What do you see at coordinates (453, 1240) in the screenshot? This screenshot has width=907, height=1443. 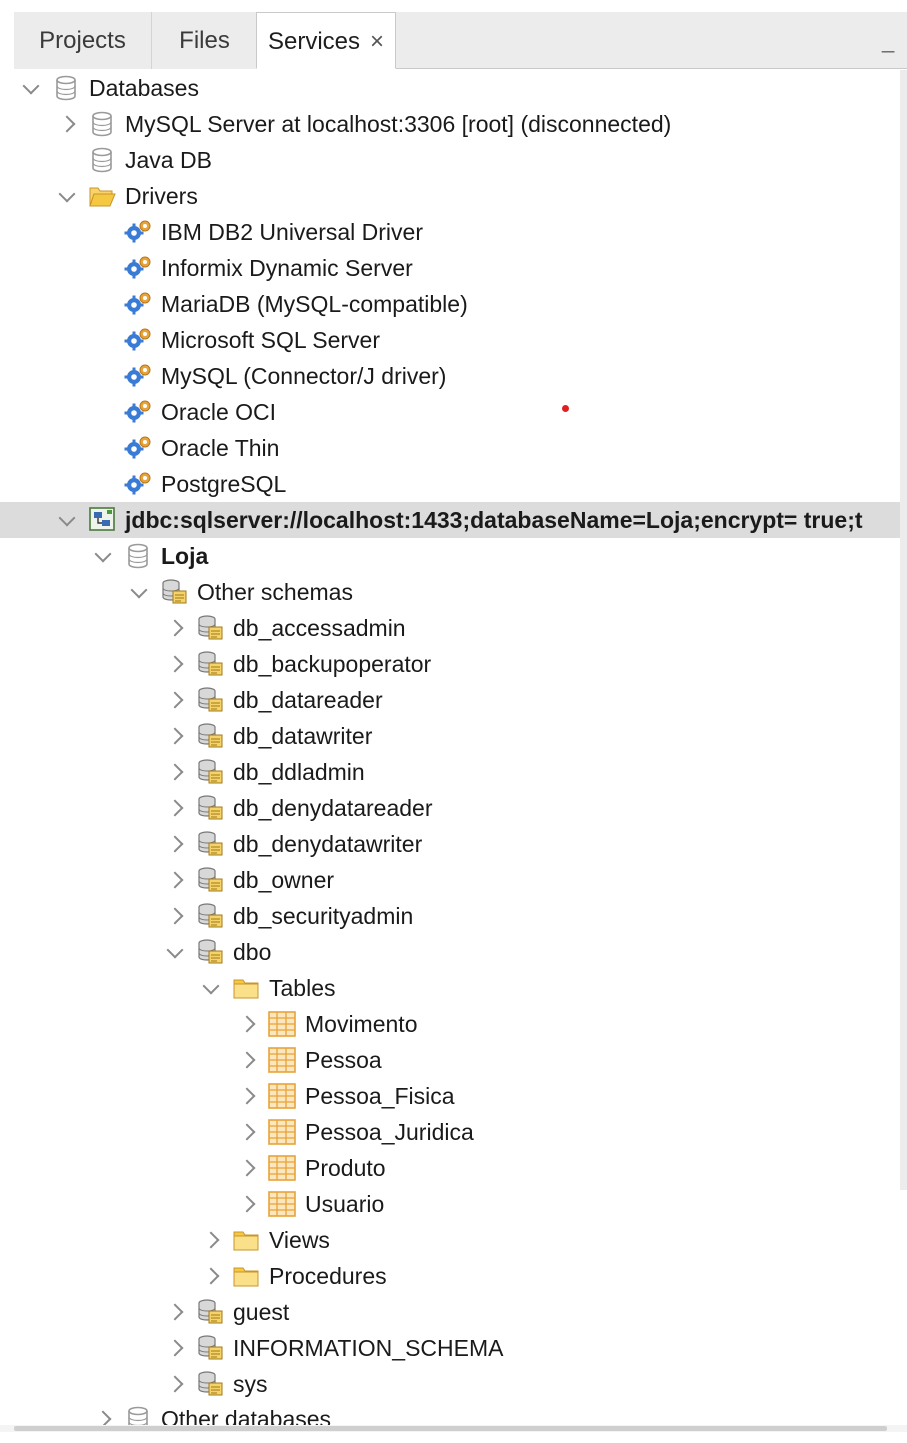 I see `tree-node: Views` at bounding box center [453, 1240].